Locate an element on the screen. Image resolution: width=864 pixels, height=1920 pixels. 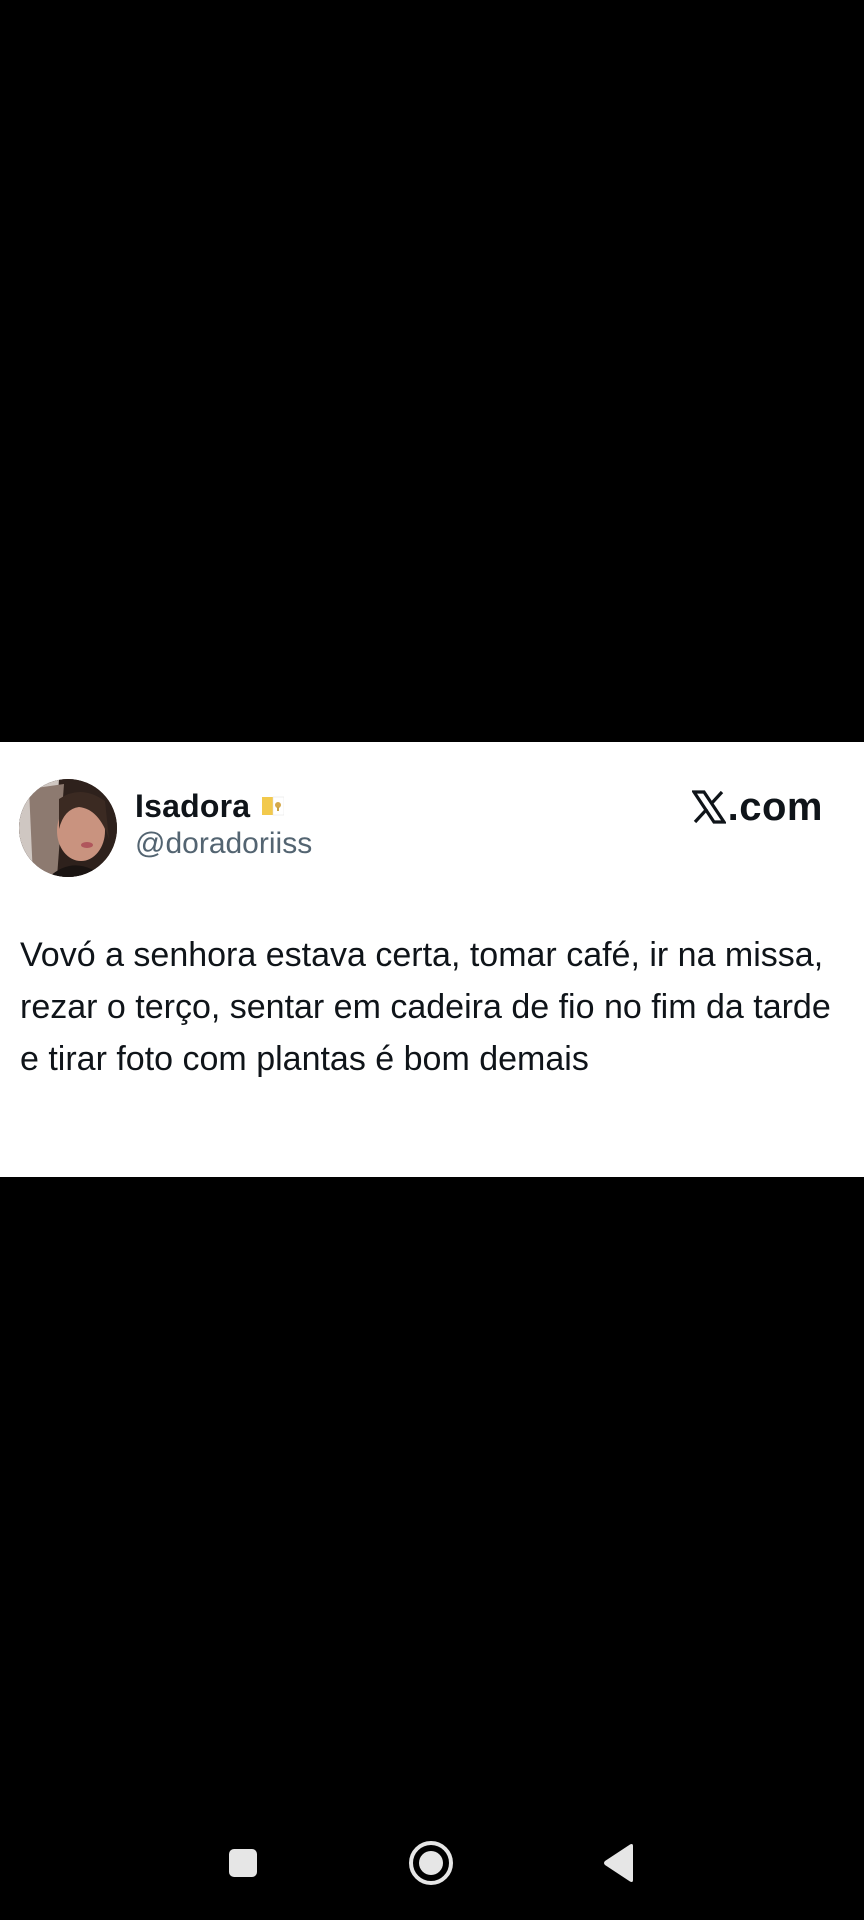
recents-button is located at coordinates (243, 1865).